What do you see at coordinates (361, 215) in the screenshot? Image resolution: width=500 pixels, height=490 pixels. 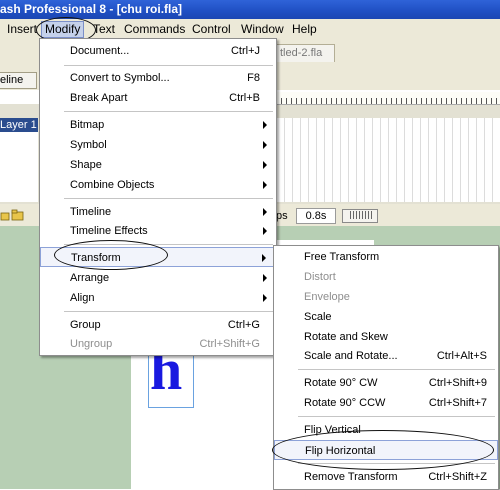 I see `scrollbar-thumb` at bounding box center [361, 215].